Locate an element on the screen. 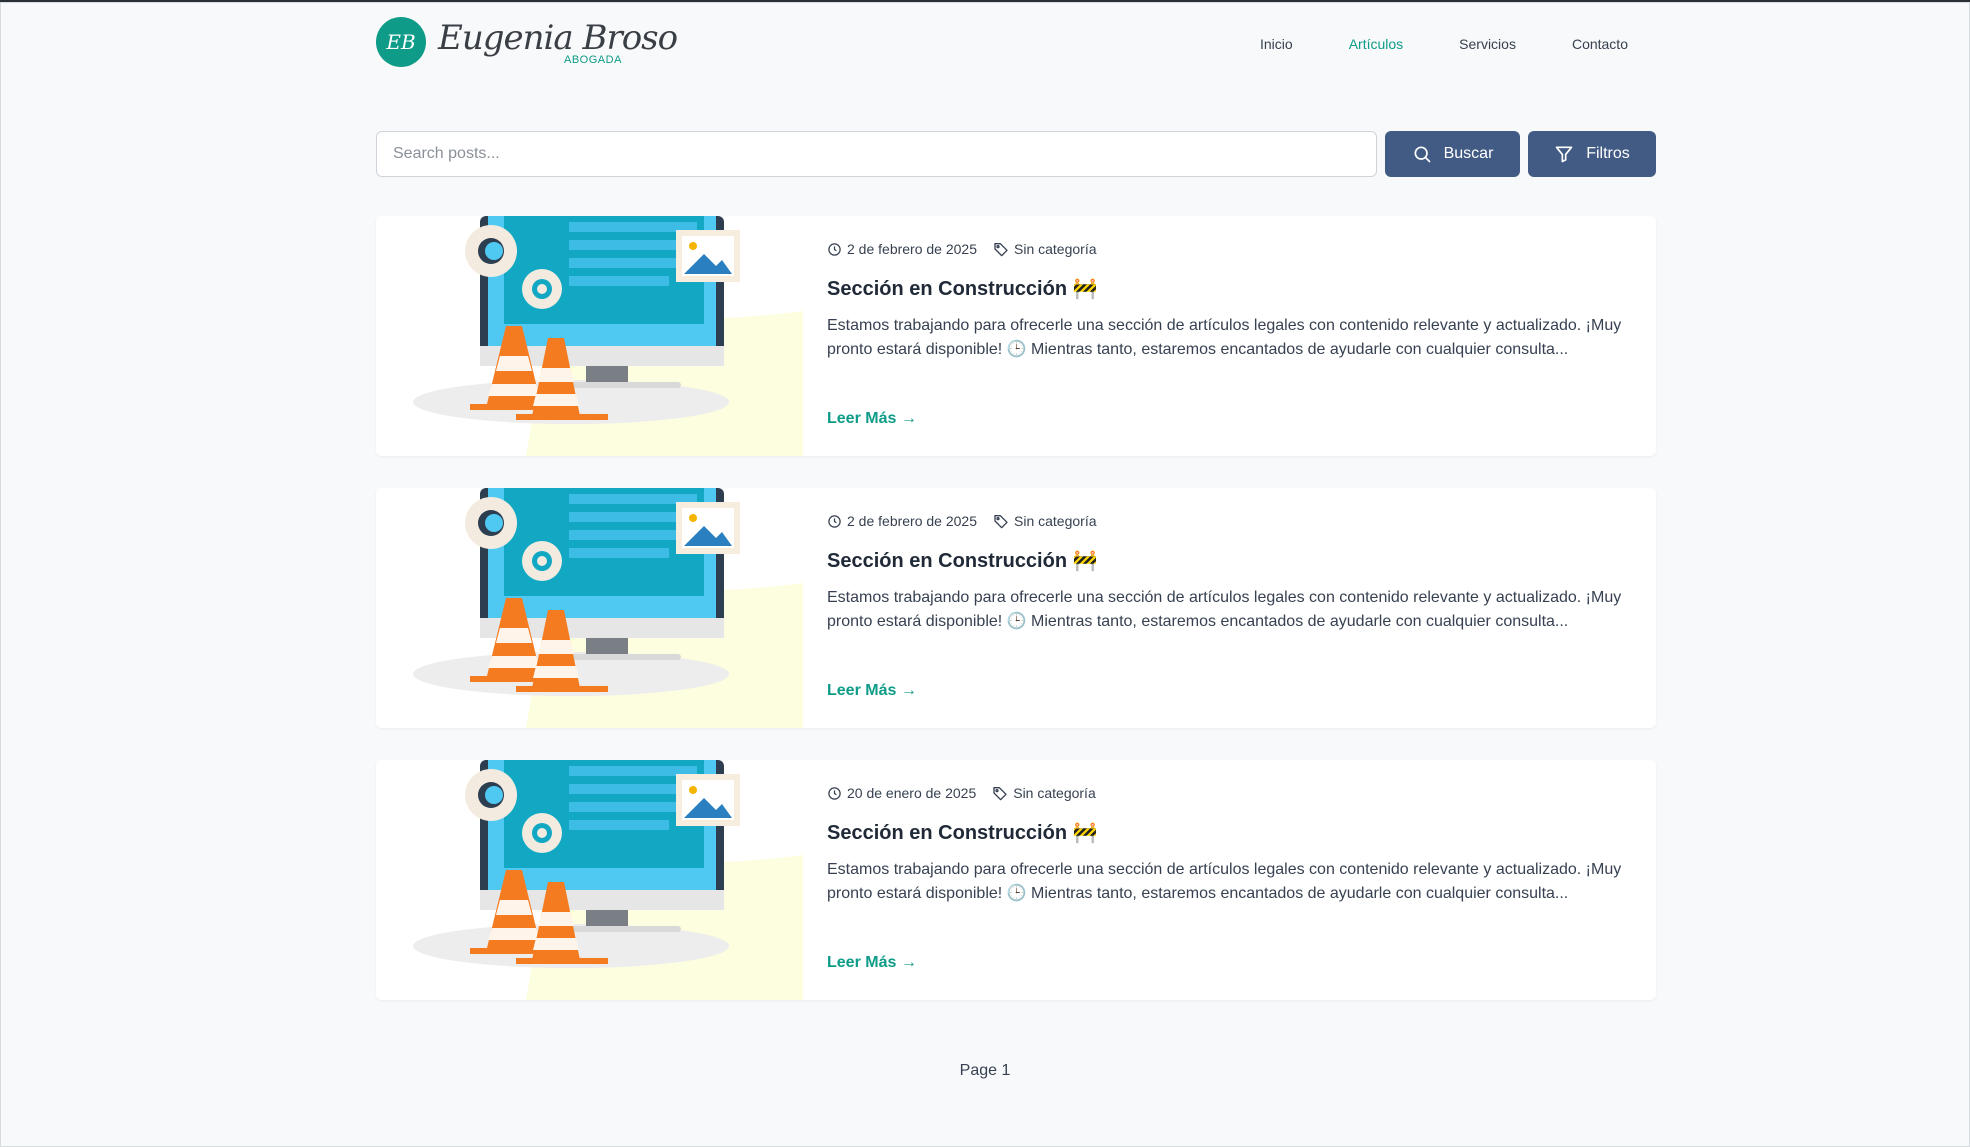 The width and height of the screenshot is (1970, 1147). post-date: 20 de enero de 2025 is located at coordinates (912, 793).